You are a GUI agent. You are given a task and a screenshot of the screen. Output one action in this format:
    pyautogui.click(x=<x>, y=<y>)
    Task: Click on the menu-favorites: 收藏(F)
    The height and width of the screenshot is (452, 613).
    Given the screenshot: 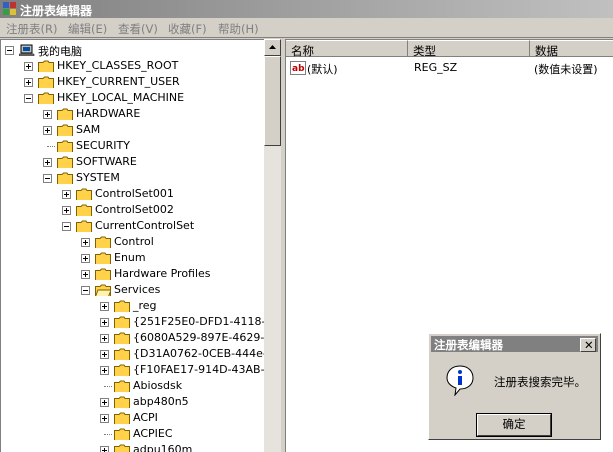 What is the action you would take?
    pyautogui.click(x=187, y=29)
    